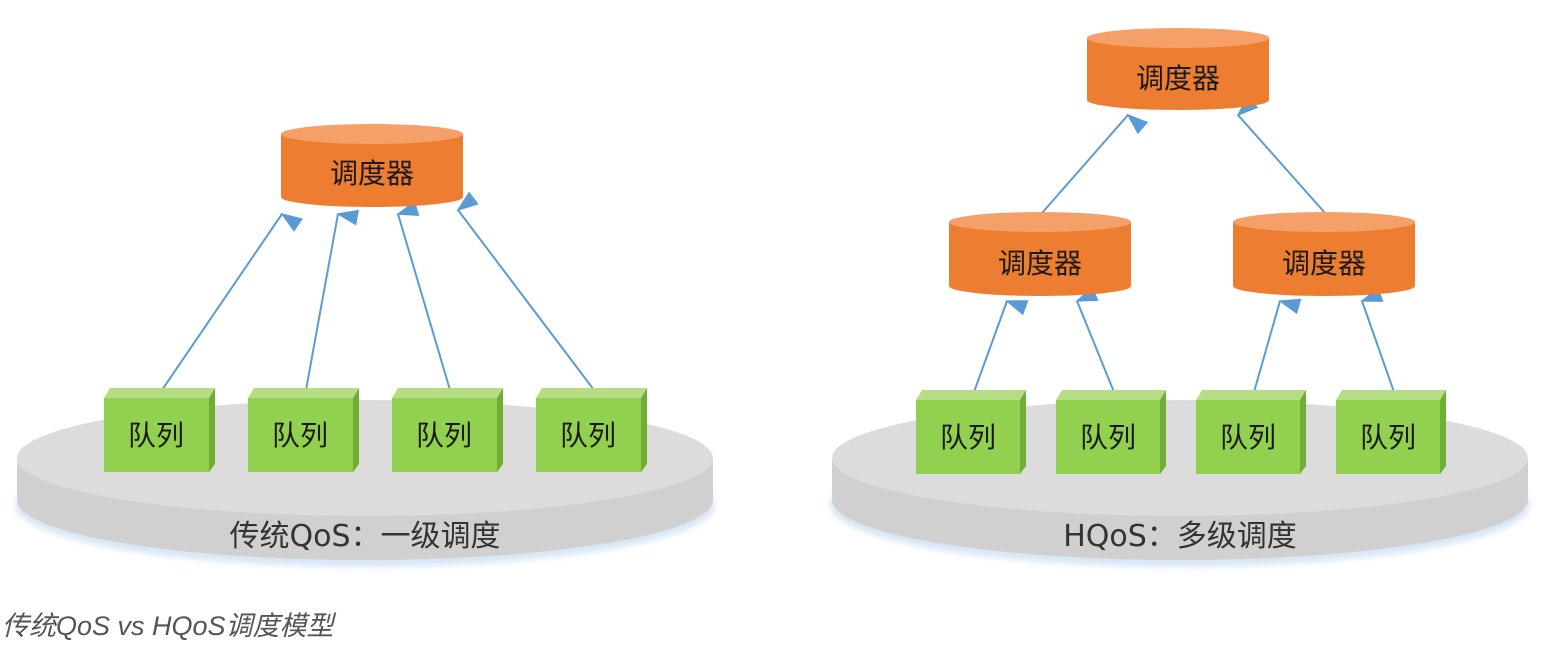 This screenshot has height=648, width=1548. I want to click on top-scheduler-node: 调度器, so click(1178, 69).